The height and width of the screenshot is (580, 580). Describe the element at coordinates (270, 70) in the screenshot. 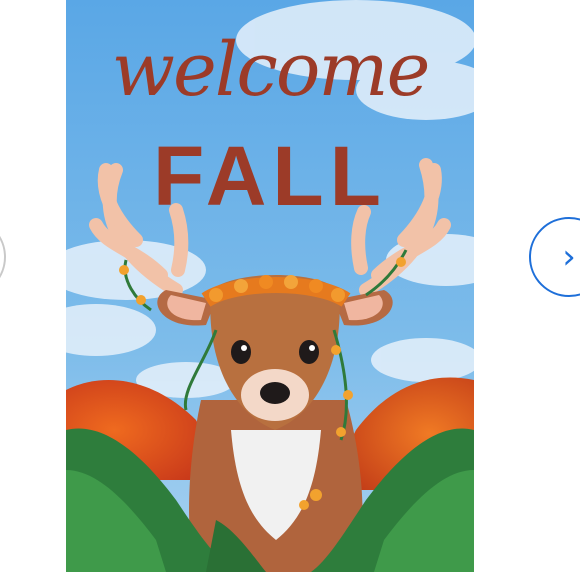

I see `flag-title-script: welcome` at that location.